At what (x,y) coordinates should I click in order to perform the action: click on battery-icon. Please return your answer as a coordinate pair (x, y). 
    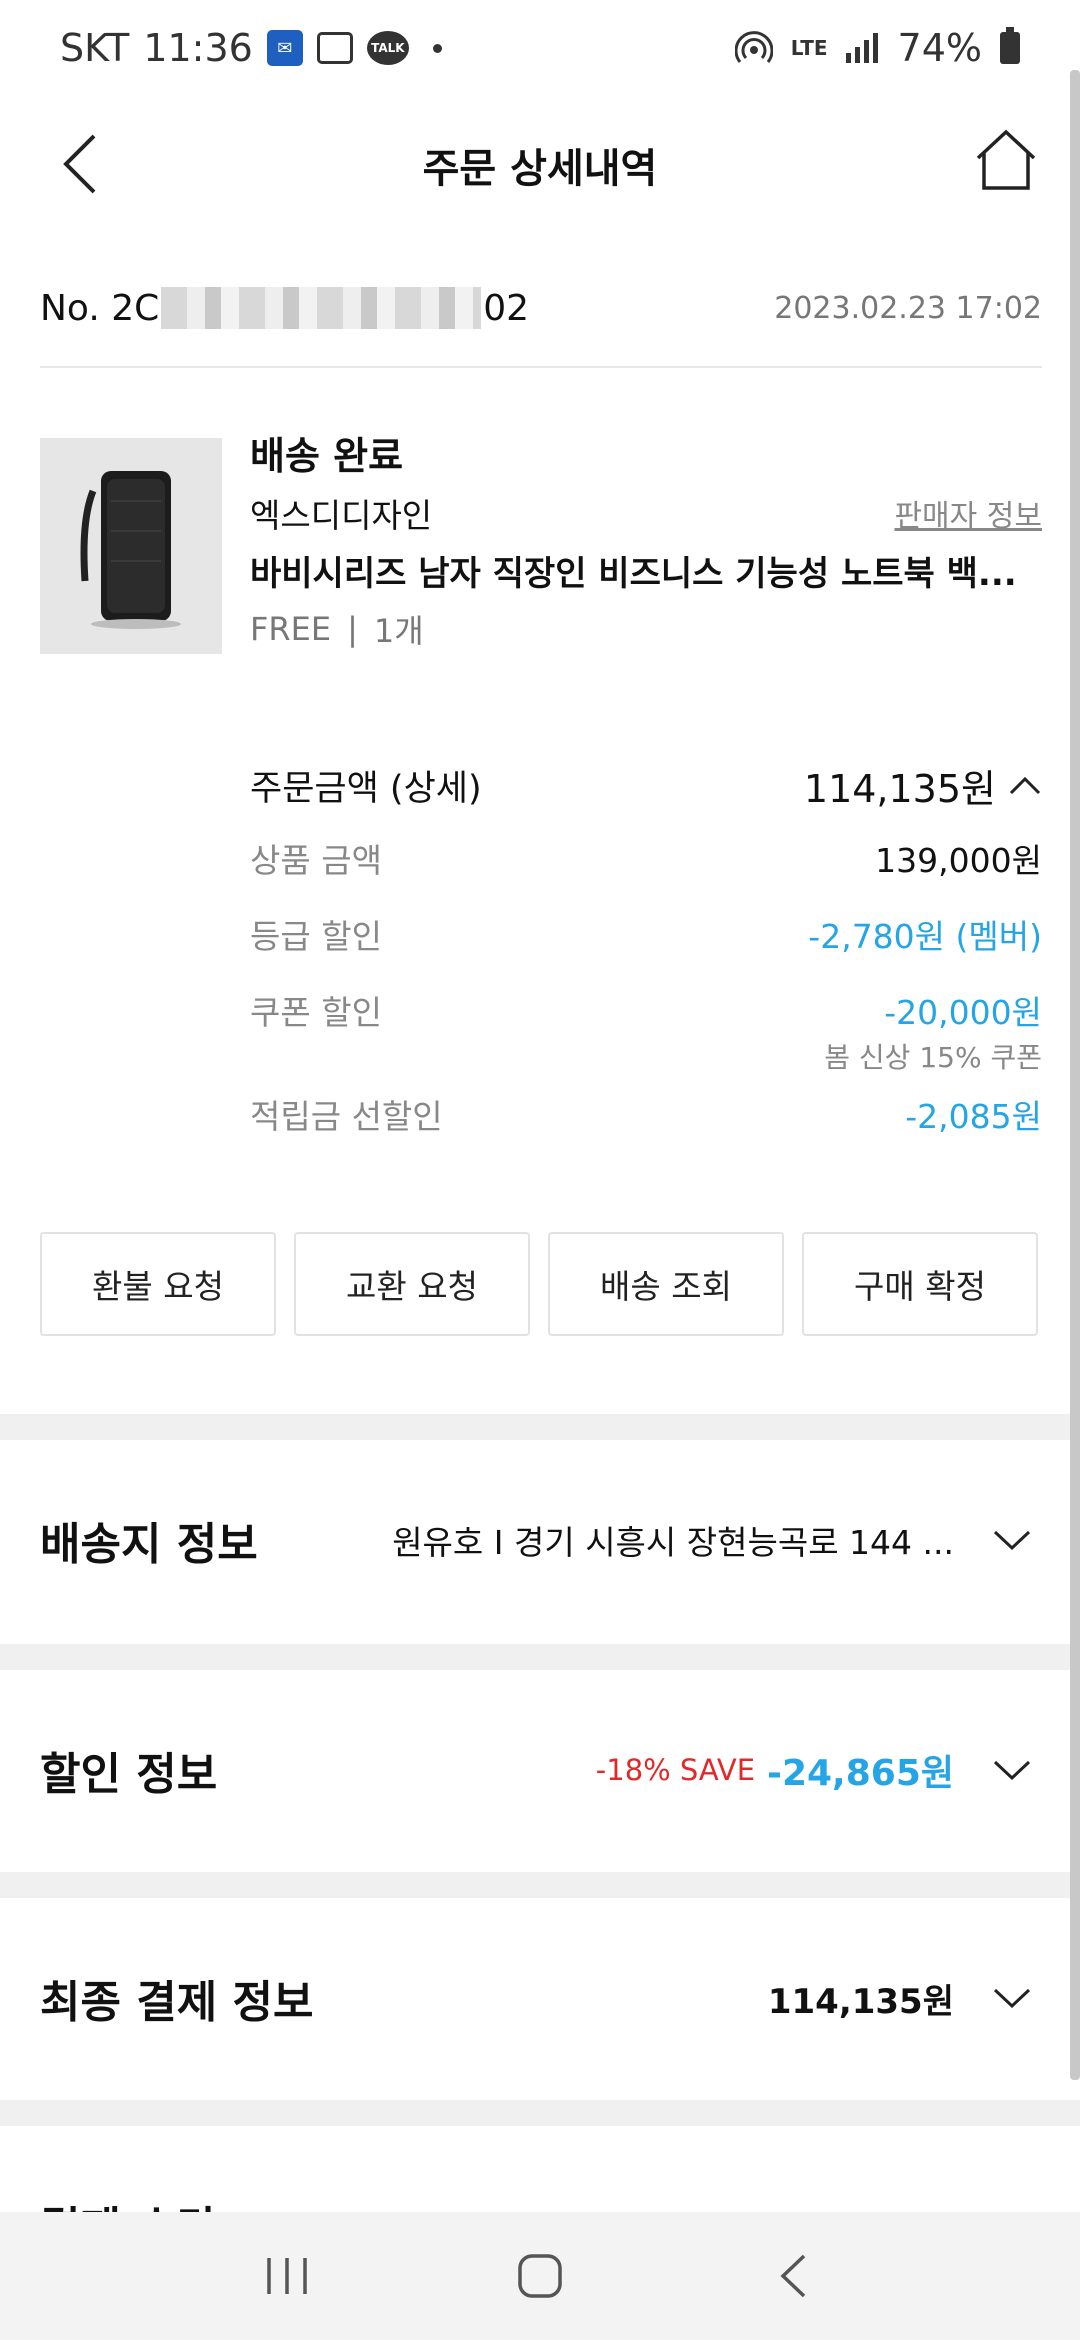
    Looking at the image, I should click on (1010, 45).